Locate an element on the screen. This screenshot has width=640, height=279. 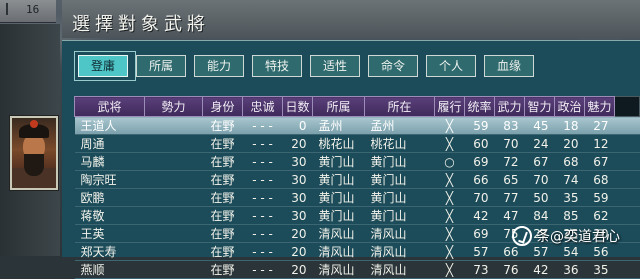
header-duty: 履行 is located at coordinates (449, 106).